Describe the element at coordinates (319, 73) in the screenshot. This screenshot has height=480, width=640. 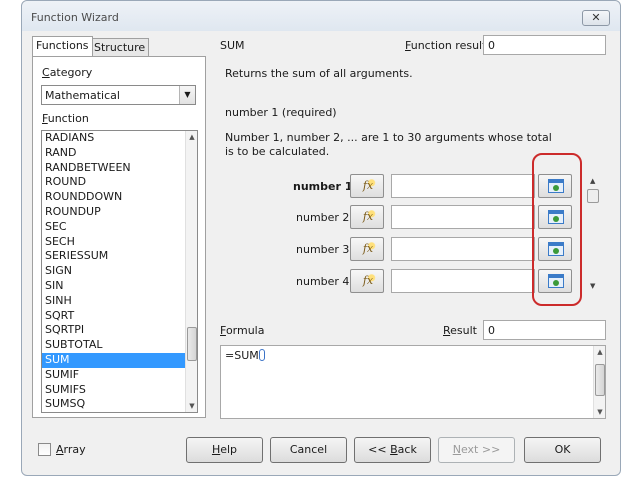
I see `function-description: Returns the sum of all arguments.` at that location.